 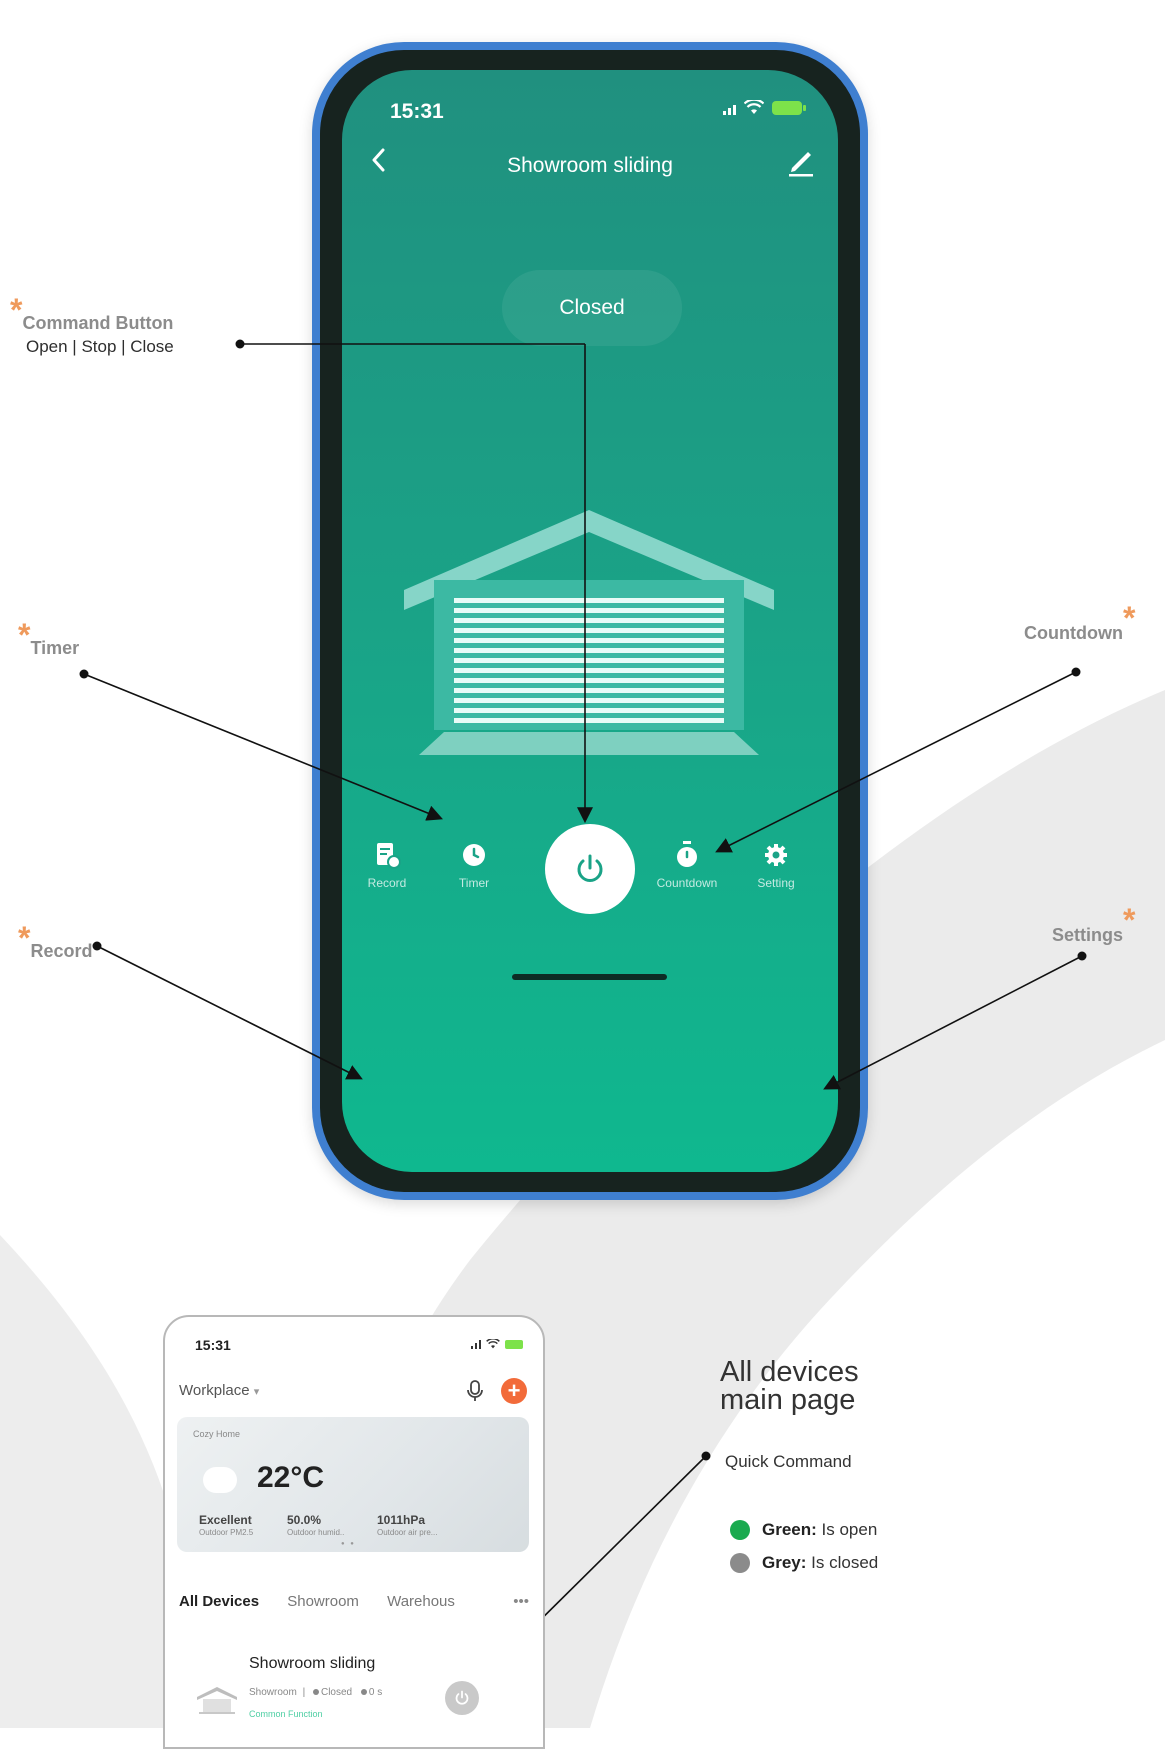 I want to click on signal-icon, so click(x=729, y=108).